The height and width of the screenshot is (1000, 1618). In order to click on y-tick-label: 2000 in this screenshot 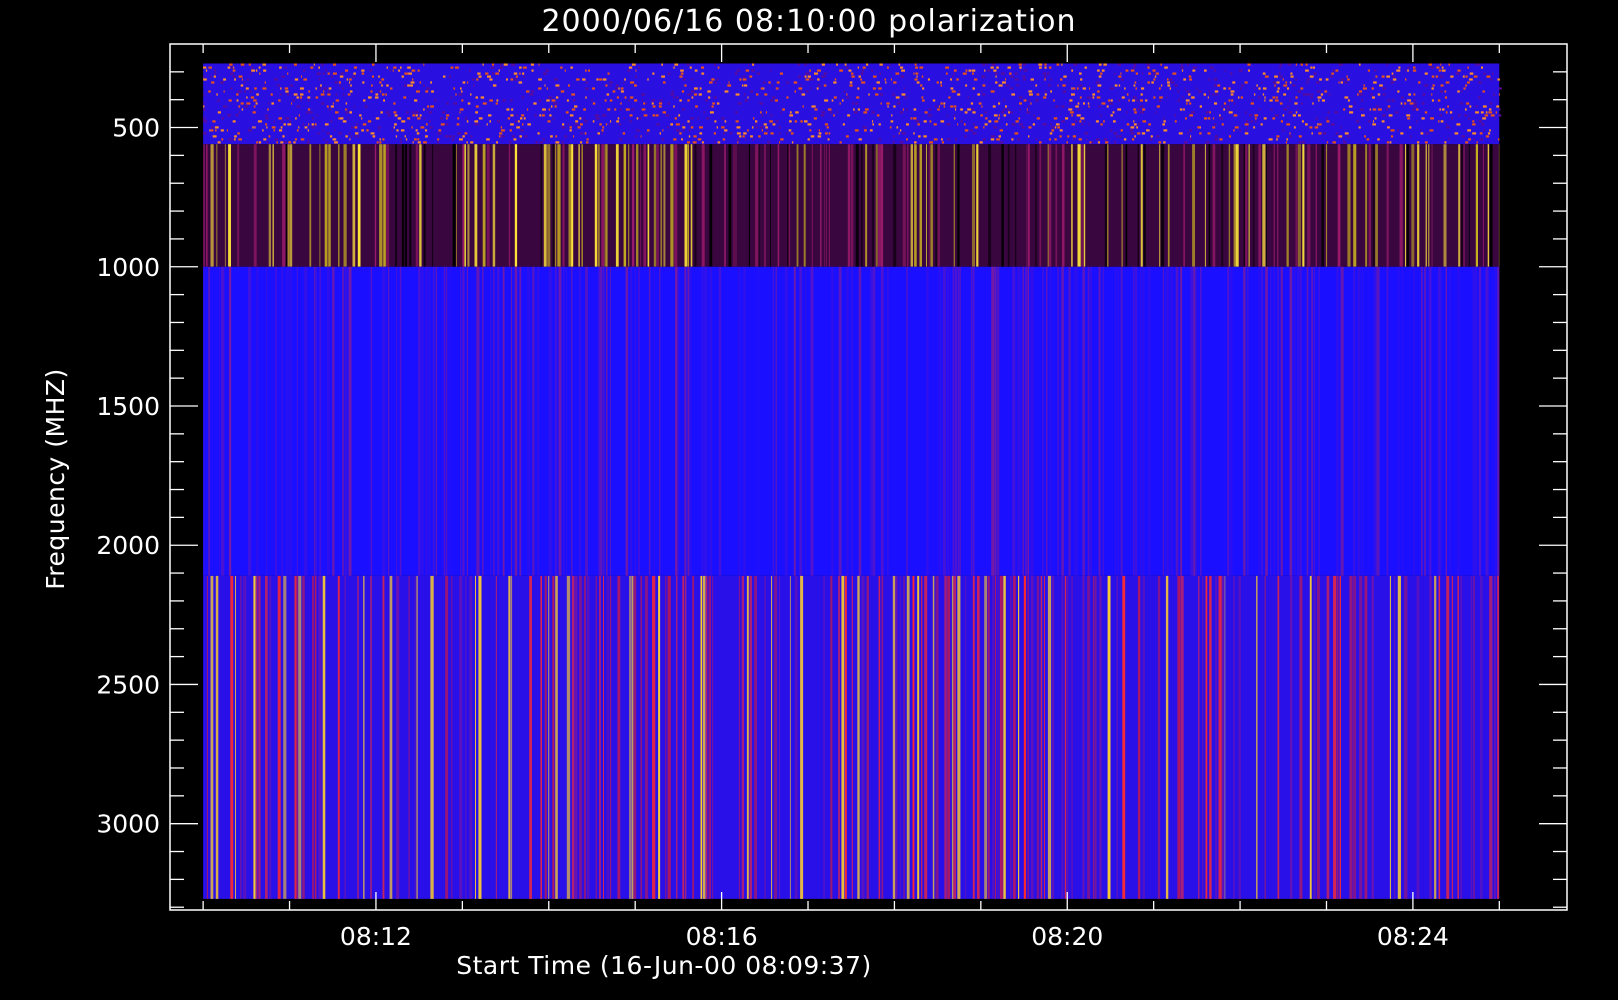, I will do `click(128, 545)`.